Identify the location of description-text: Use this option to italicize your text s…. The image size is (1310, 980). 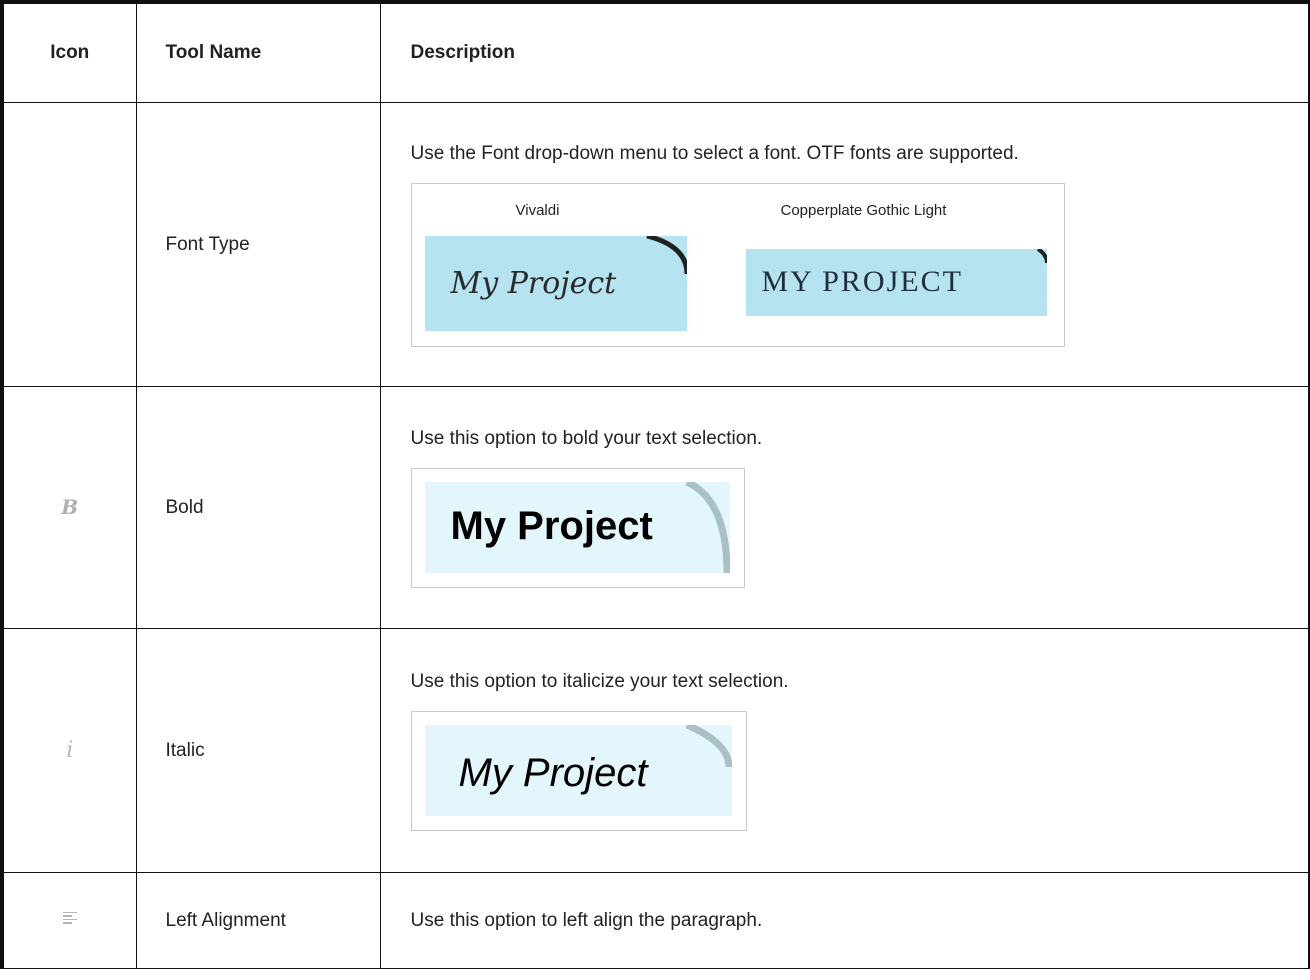
(599, 681).